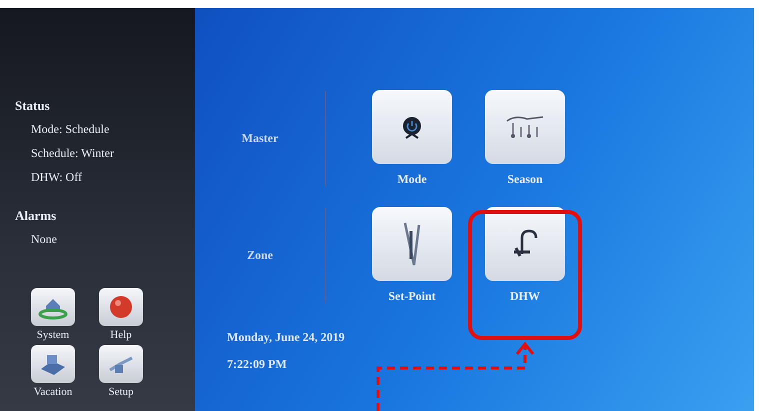  What do you see at coordinates (53, 335) in the screenshot?
I see `shortcut-label: System` at bounding box center [53, 335].